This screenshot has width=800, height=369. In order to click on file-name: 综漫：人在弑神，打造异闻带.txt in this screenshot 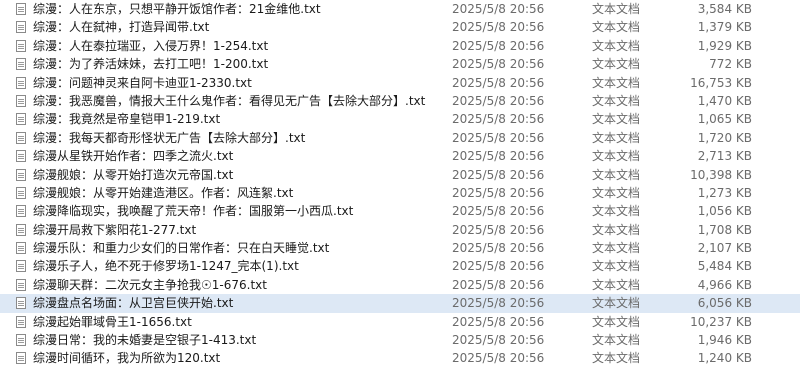, I will do `click(121, 27)`.